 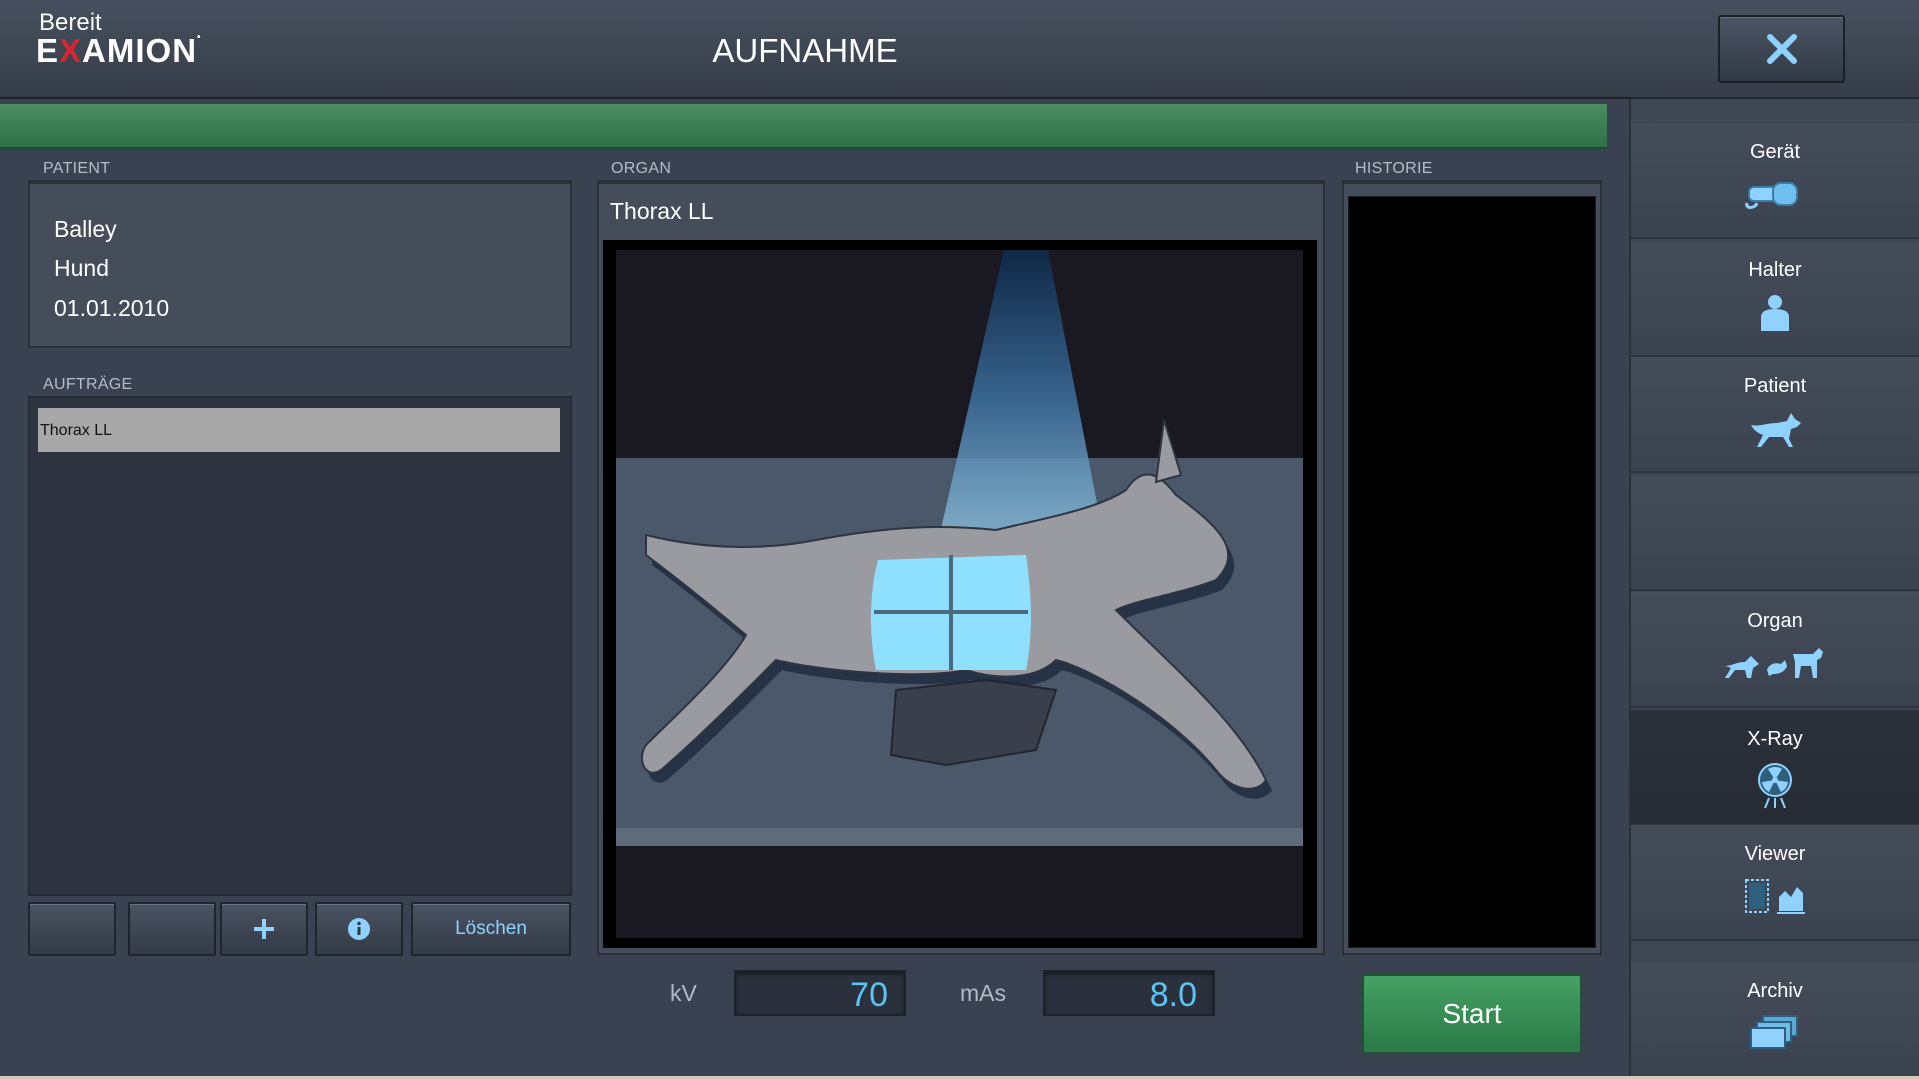 What do you see at coordinates (1775, 896) in the screenshot?
I see `viewer-icon` at bounding box center [1775, 896].